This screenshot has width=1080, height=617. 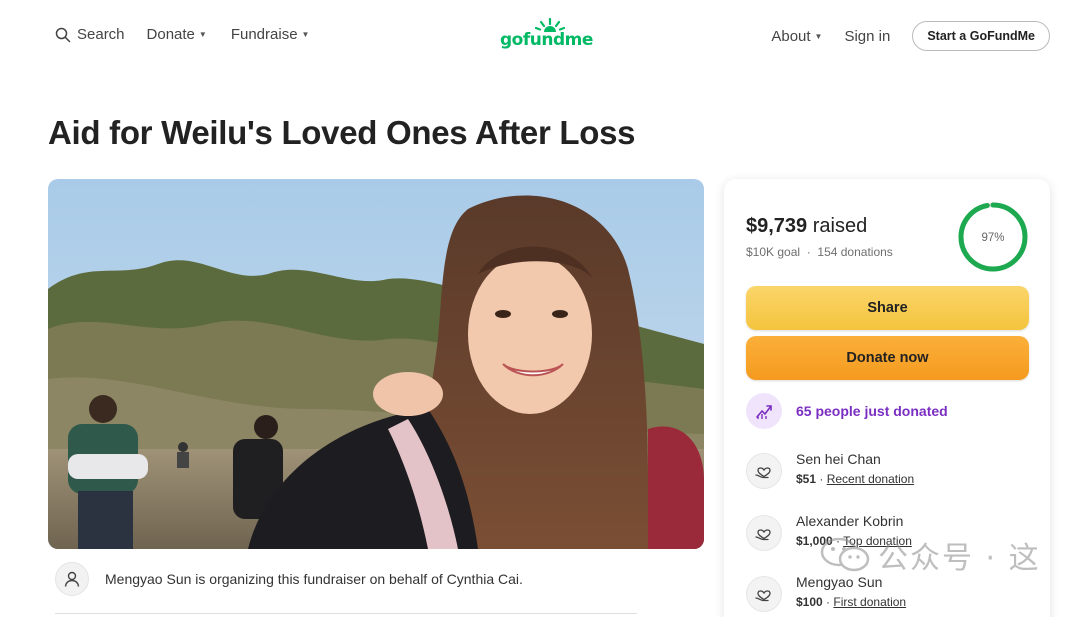 What do you see at coordinates (791, 36) in the screenshot?
I see `about-label: About` at bounding box center [791, 36].